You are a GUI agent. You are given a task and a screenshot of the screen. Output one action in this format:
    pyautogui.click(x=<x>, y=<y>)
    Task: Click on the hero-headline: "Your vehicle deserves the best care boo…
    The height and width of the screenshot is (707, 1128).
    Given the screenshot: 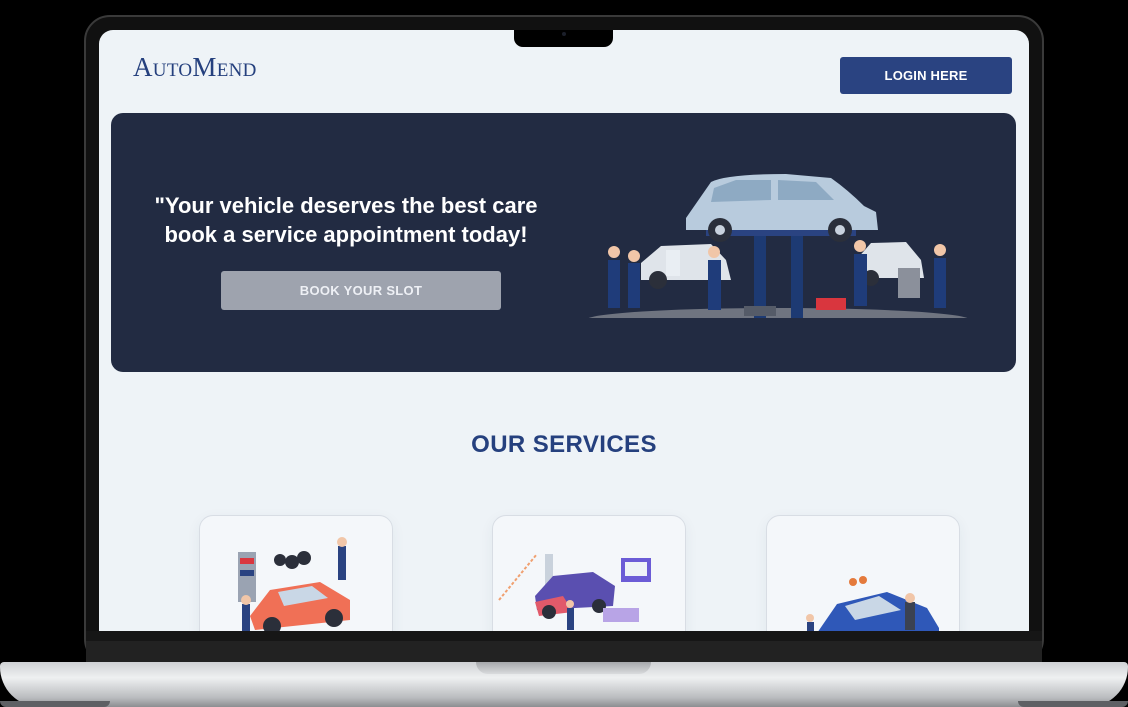 What is the action you would take?
    pyautogui.click(x=346, y=220)
    